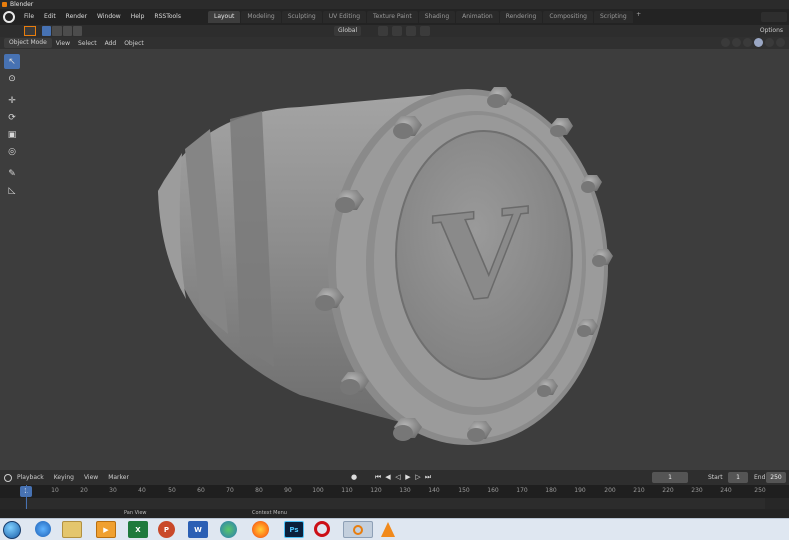 This screenshot has height=540, width=789. Describe the element at coordinates (348, 31) in the screenshot. I see `transform-orientation-select: Global` at that location.